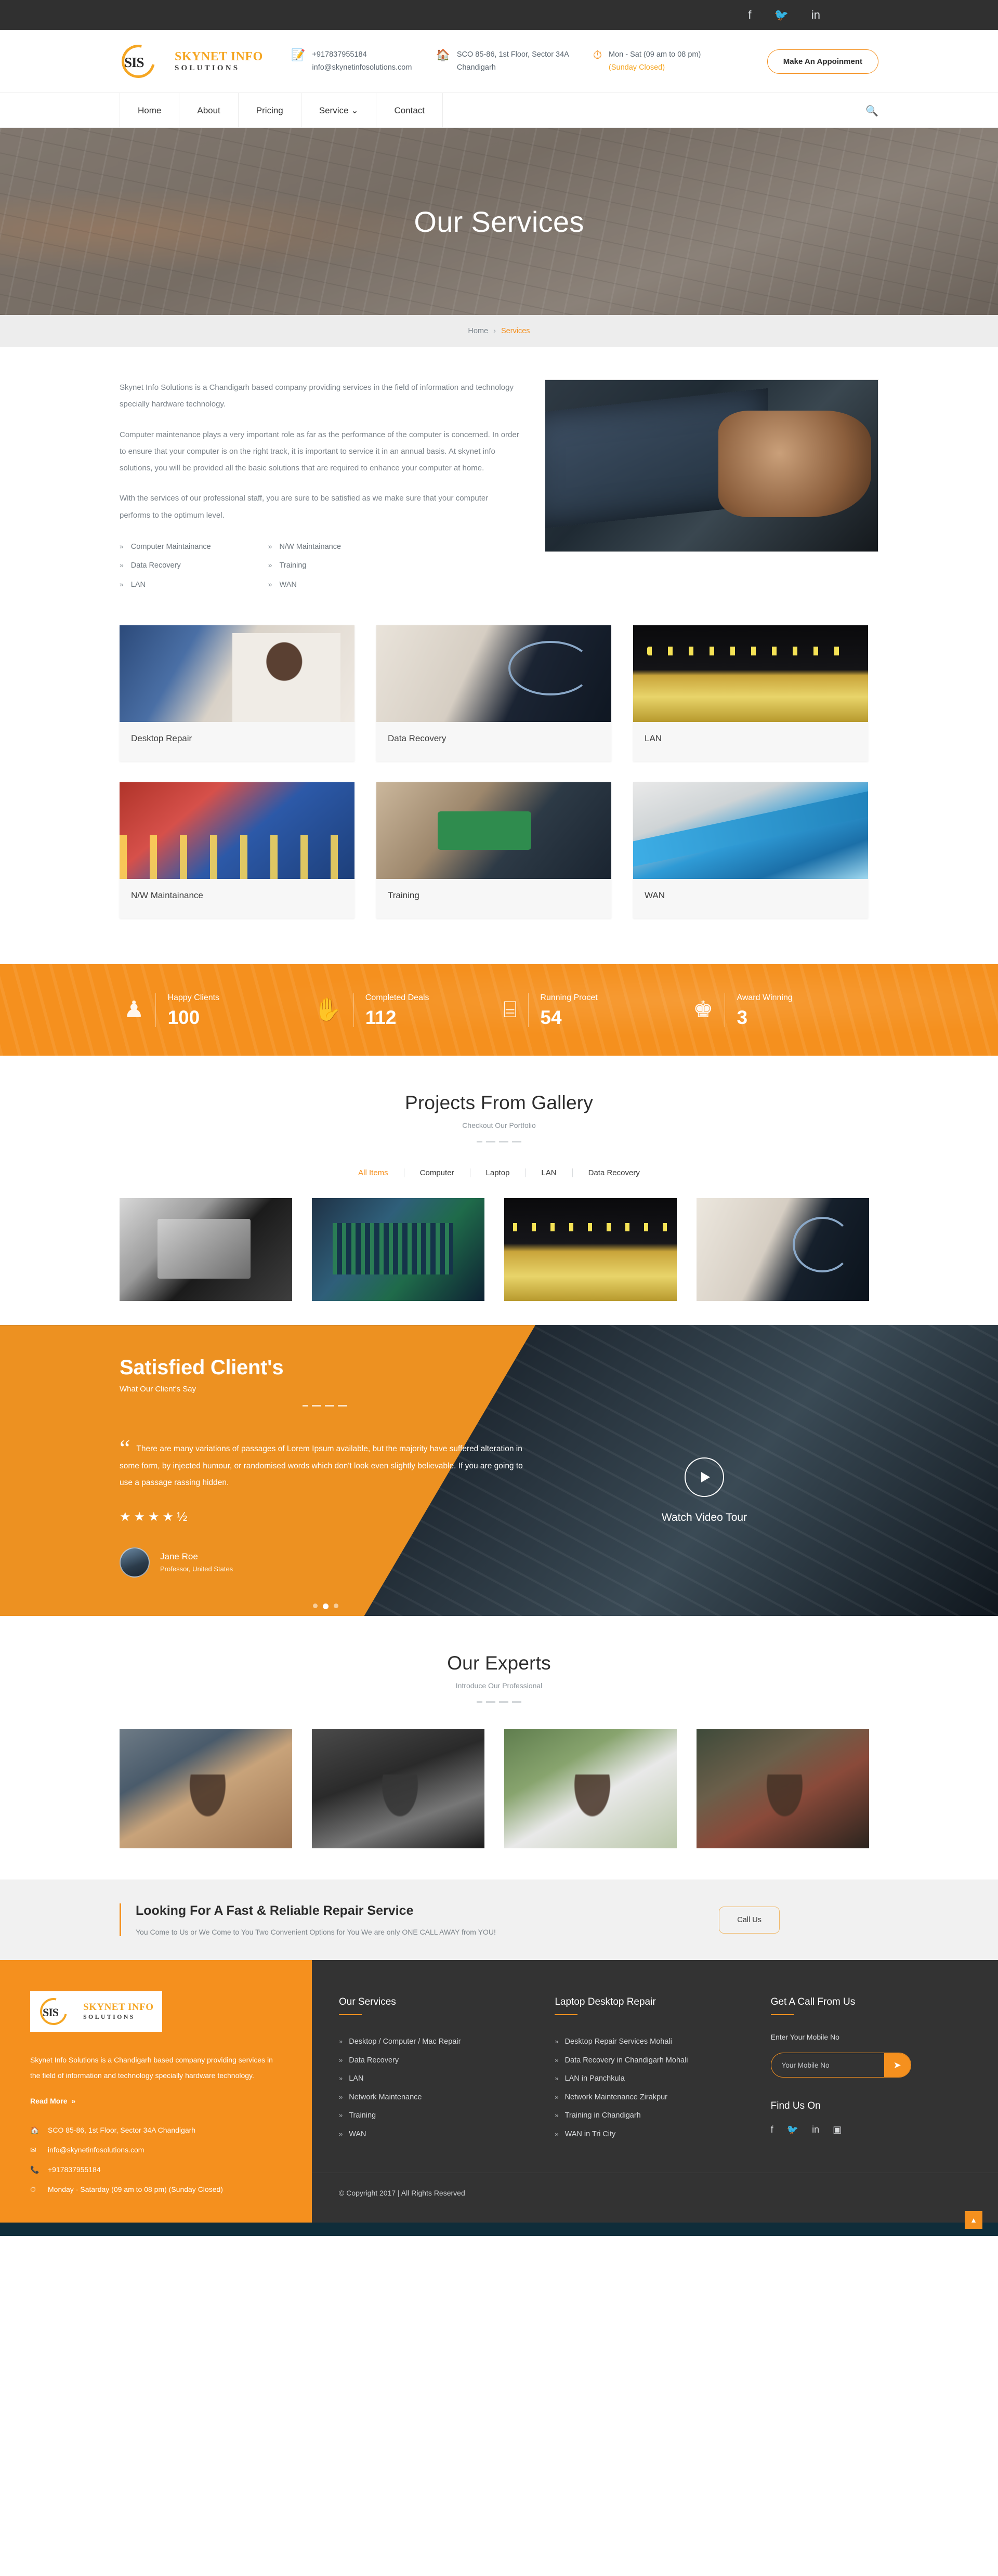 The height and width of the screenshot is (2576, 998). What do you see at coordinates (150, 110) in the screenshot?
I see `nav-item-home: Home` at bounding box center [150, 110].